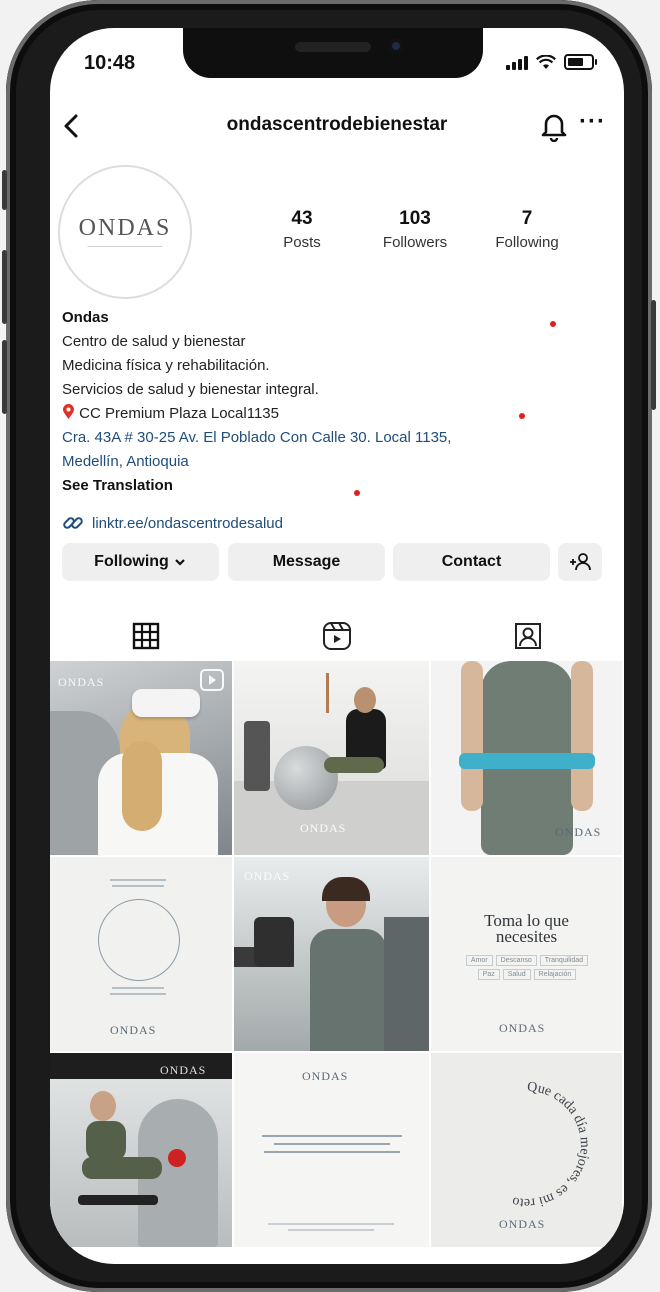 The height and width of the screenshot is (1292, 660). I want to click on add-user-icon, so click(580, 562).